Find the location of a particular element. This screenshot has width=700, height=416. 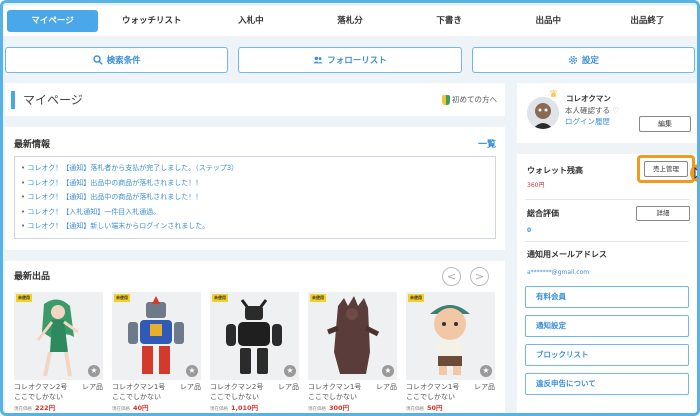

news-item: コレオク！【通知】新しい端末からログインされました。 is located at coordinates (255, 226).